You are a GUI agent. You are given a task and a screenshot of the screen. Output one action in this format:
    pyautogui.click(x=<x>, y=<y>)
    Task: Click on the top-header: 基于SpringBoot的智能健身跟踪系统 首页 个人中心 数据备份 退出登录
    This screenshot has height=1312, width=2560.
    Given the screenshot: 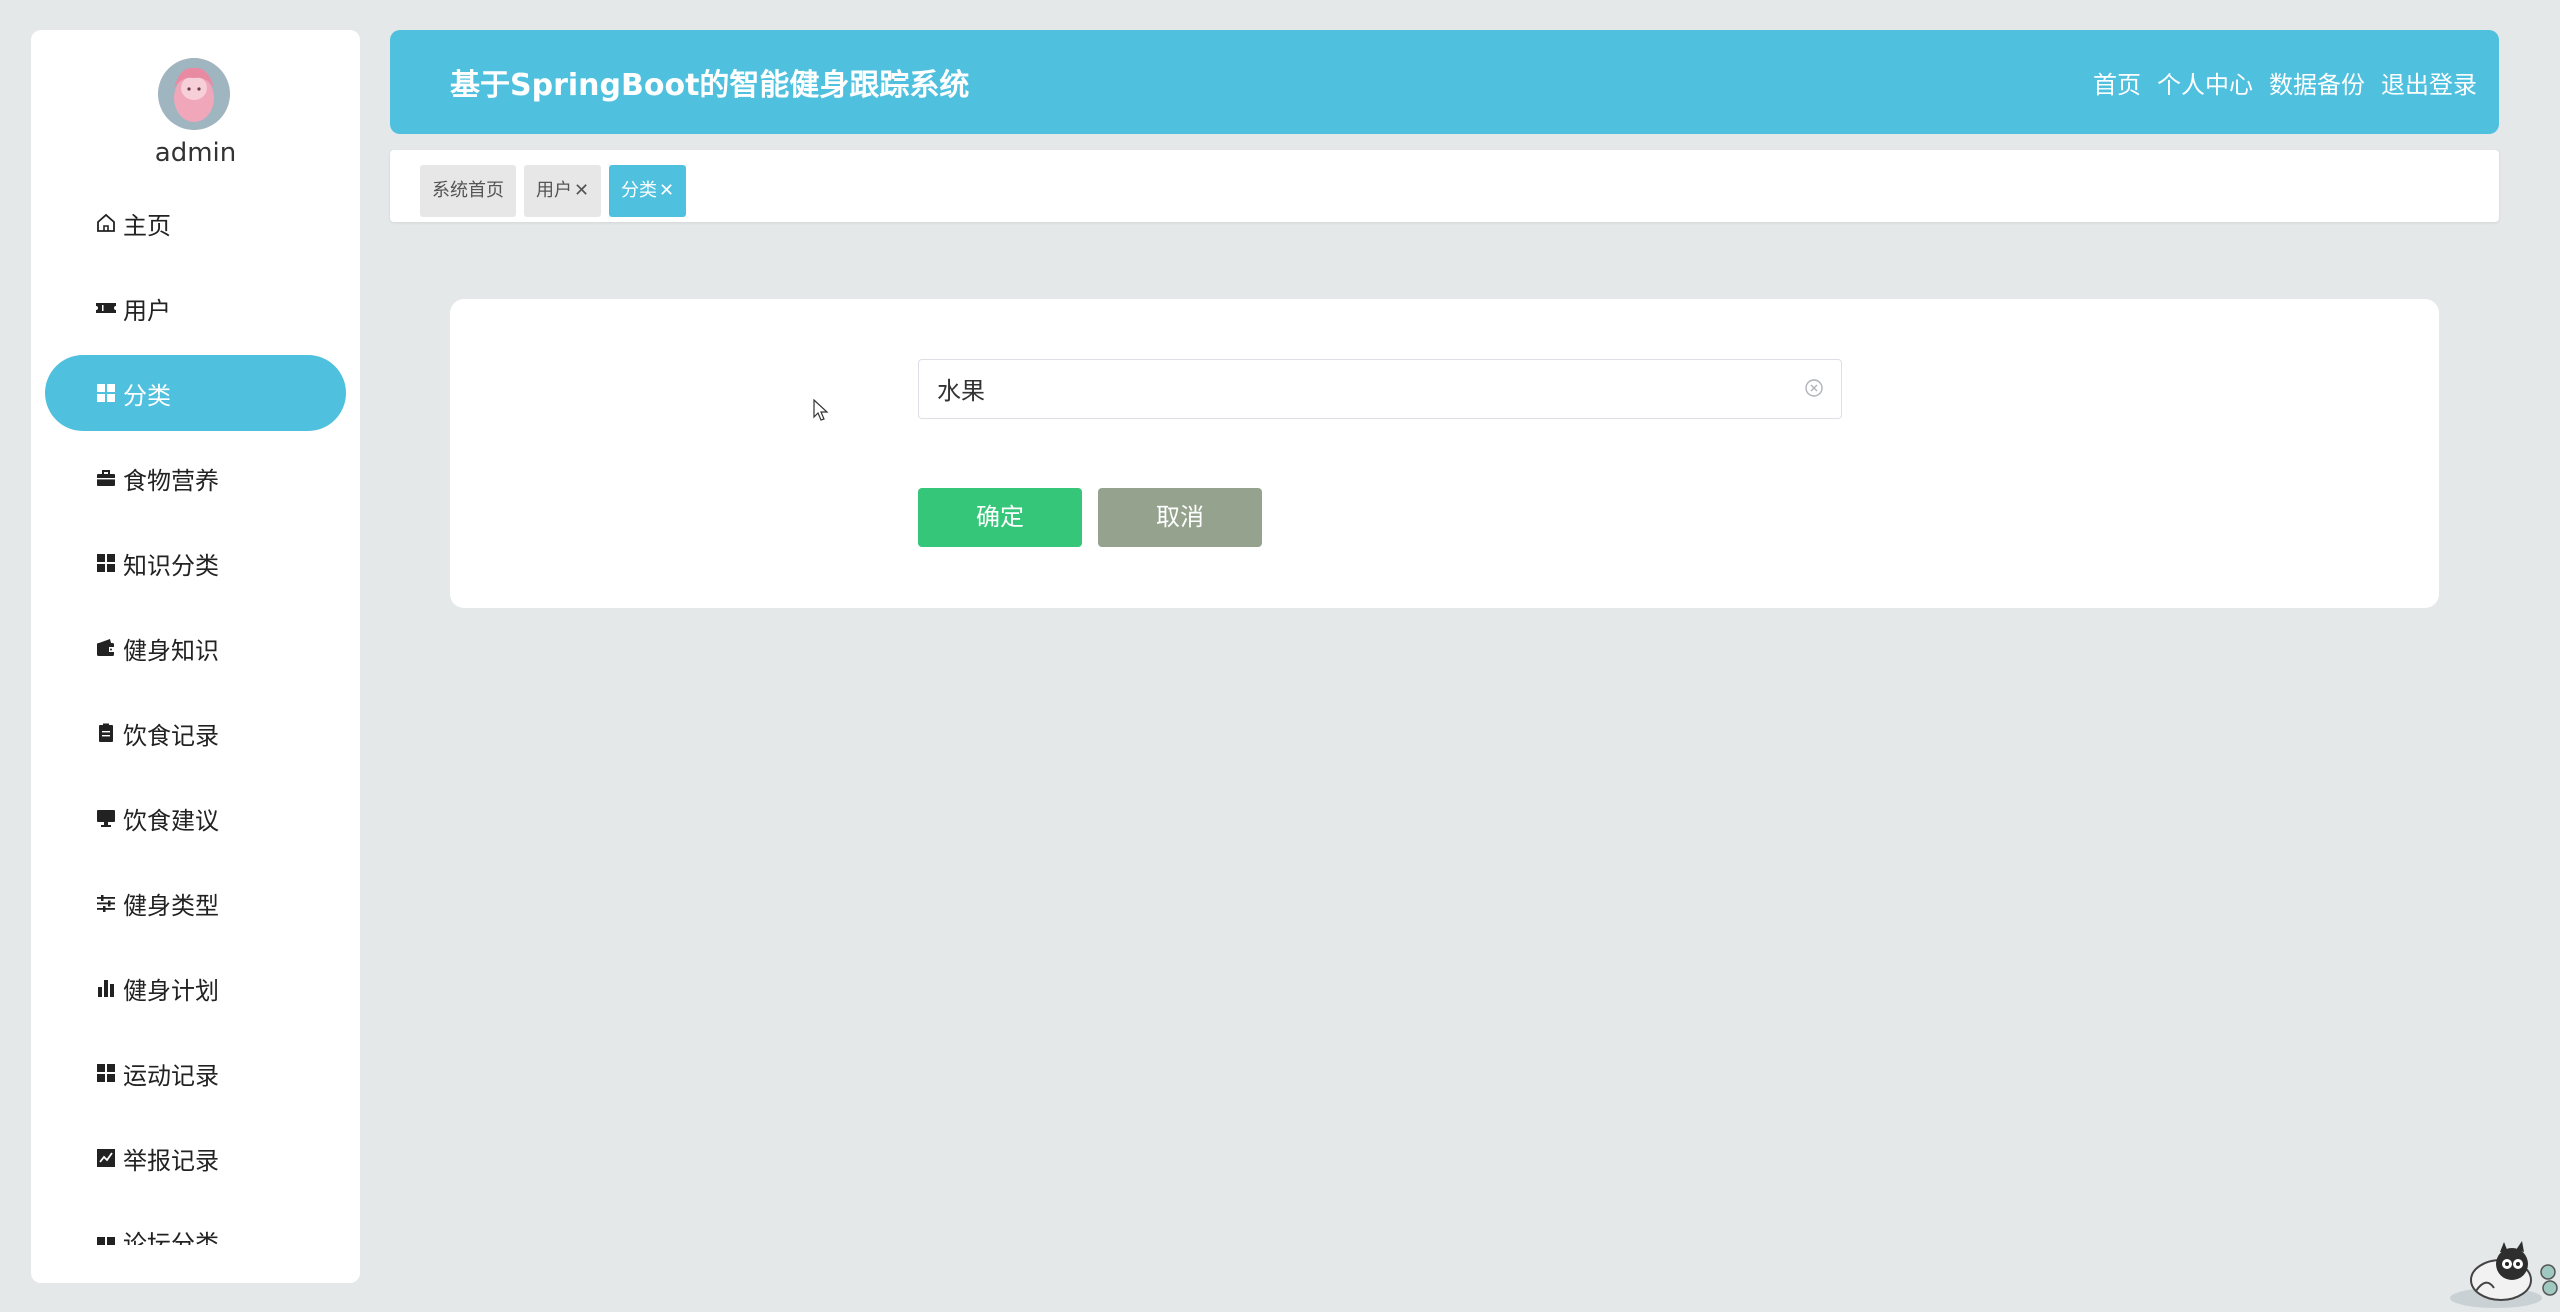 What is the action you would take?
    pyautogui.click(x=1444, y=82)
    